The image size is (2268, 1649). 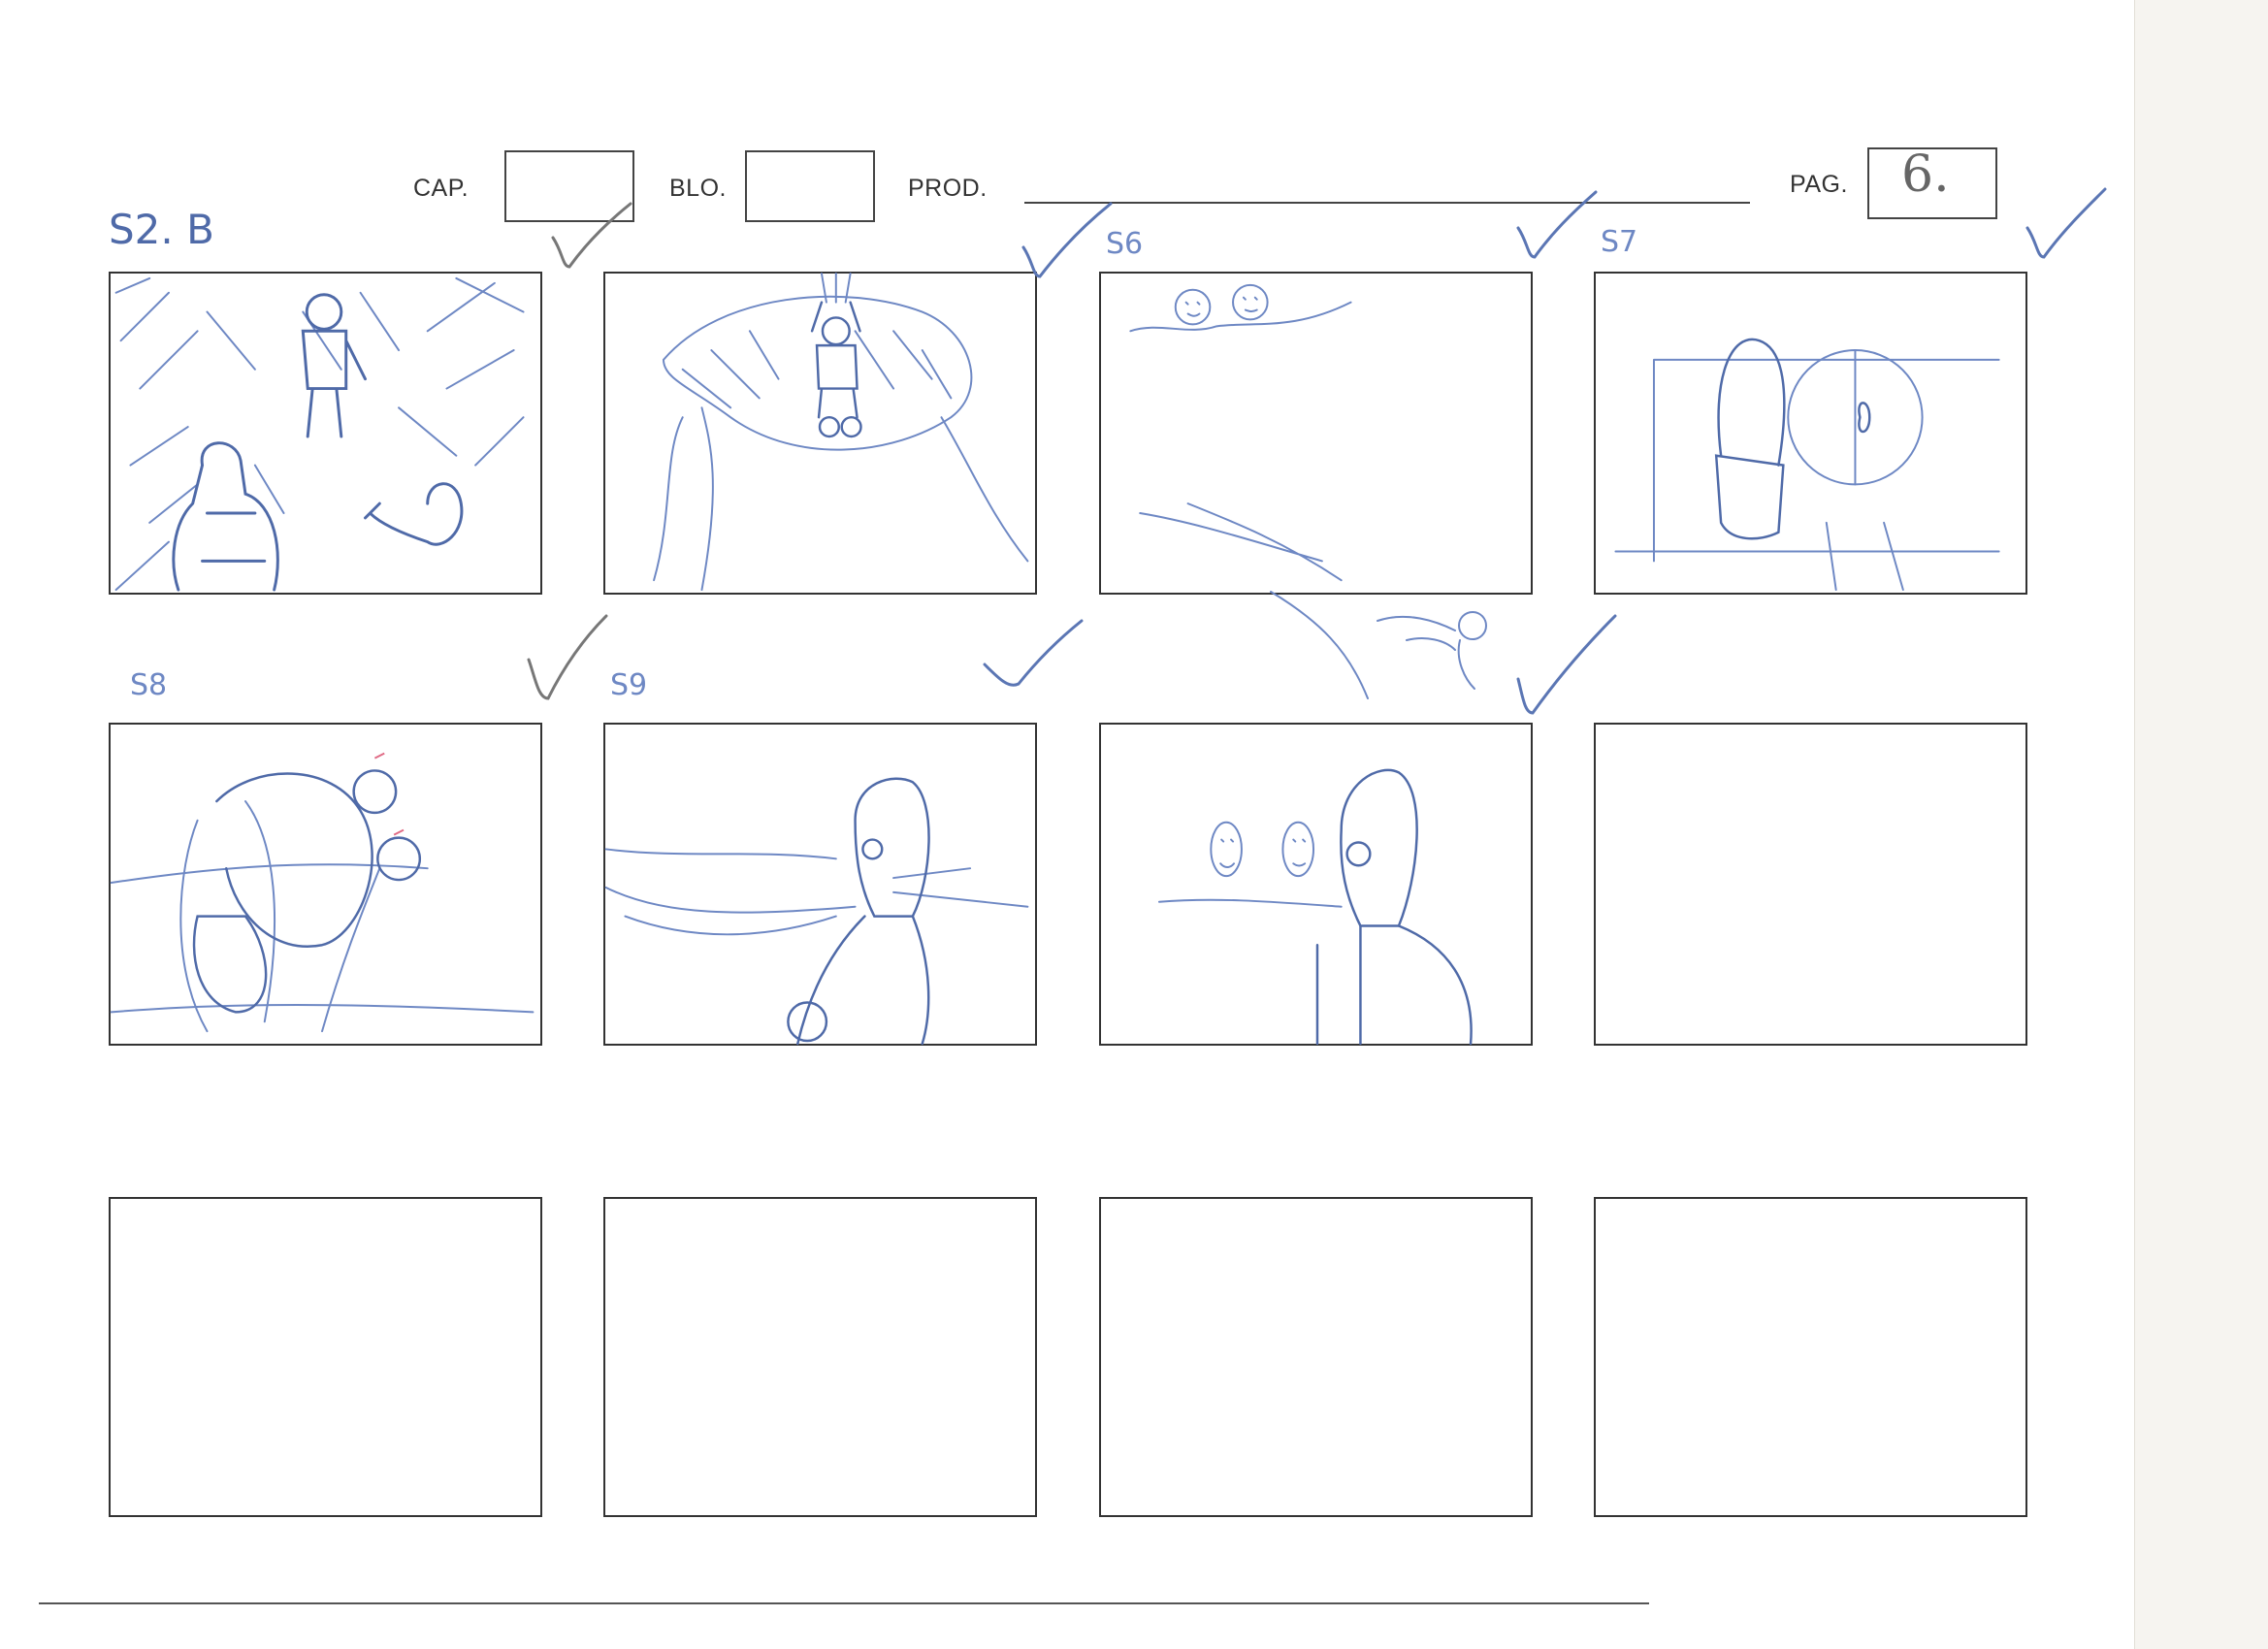 What do you see at coordinates (1807, 465) in the screenshot?
I see `panel-4-sketch` at bounding box center [1807, 465].